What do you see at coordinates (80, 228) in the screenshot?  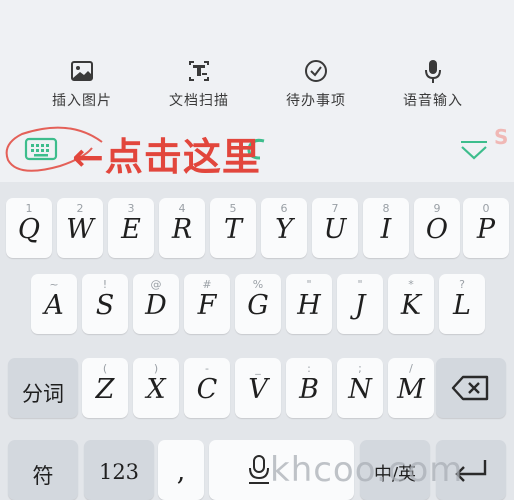 I see `key-w: 2 W` at bounding box center [80, 228].